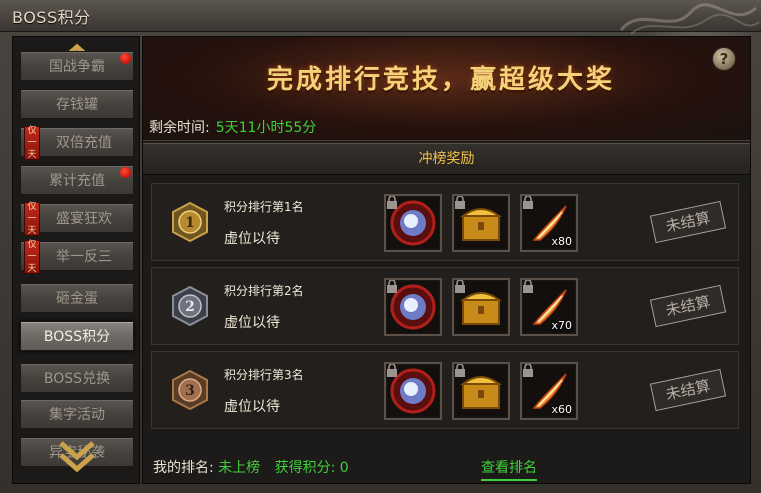 This screenshot has width=761, height=493. I want to click on sidebar-item-piggy-bank: 存钱罐, so click(77, 104).